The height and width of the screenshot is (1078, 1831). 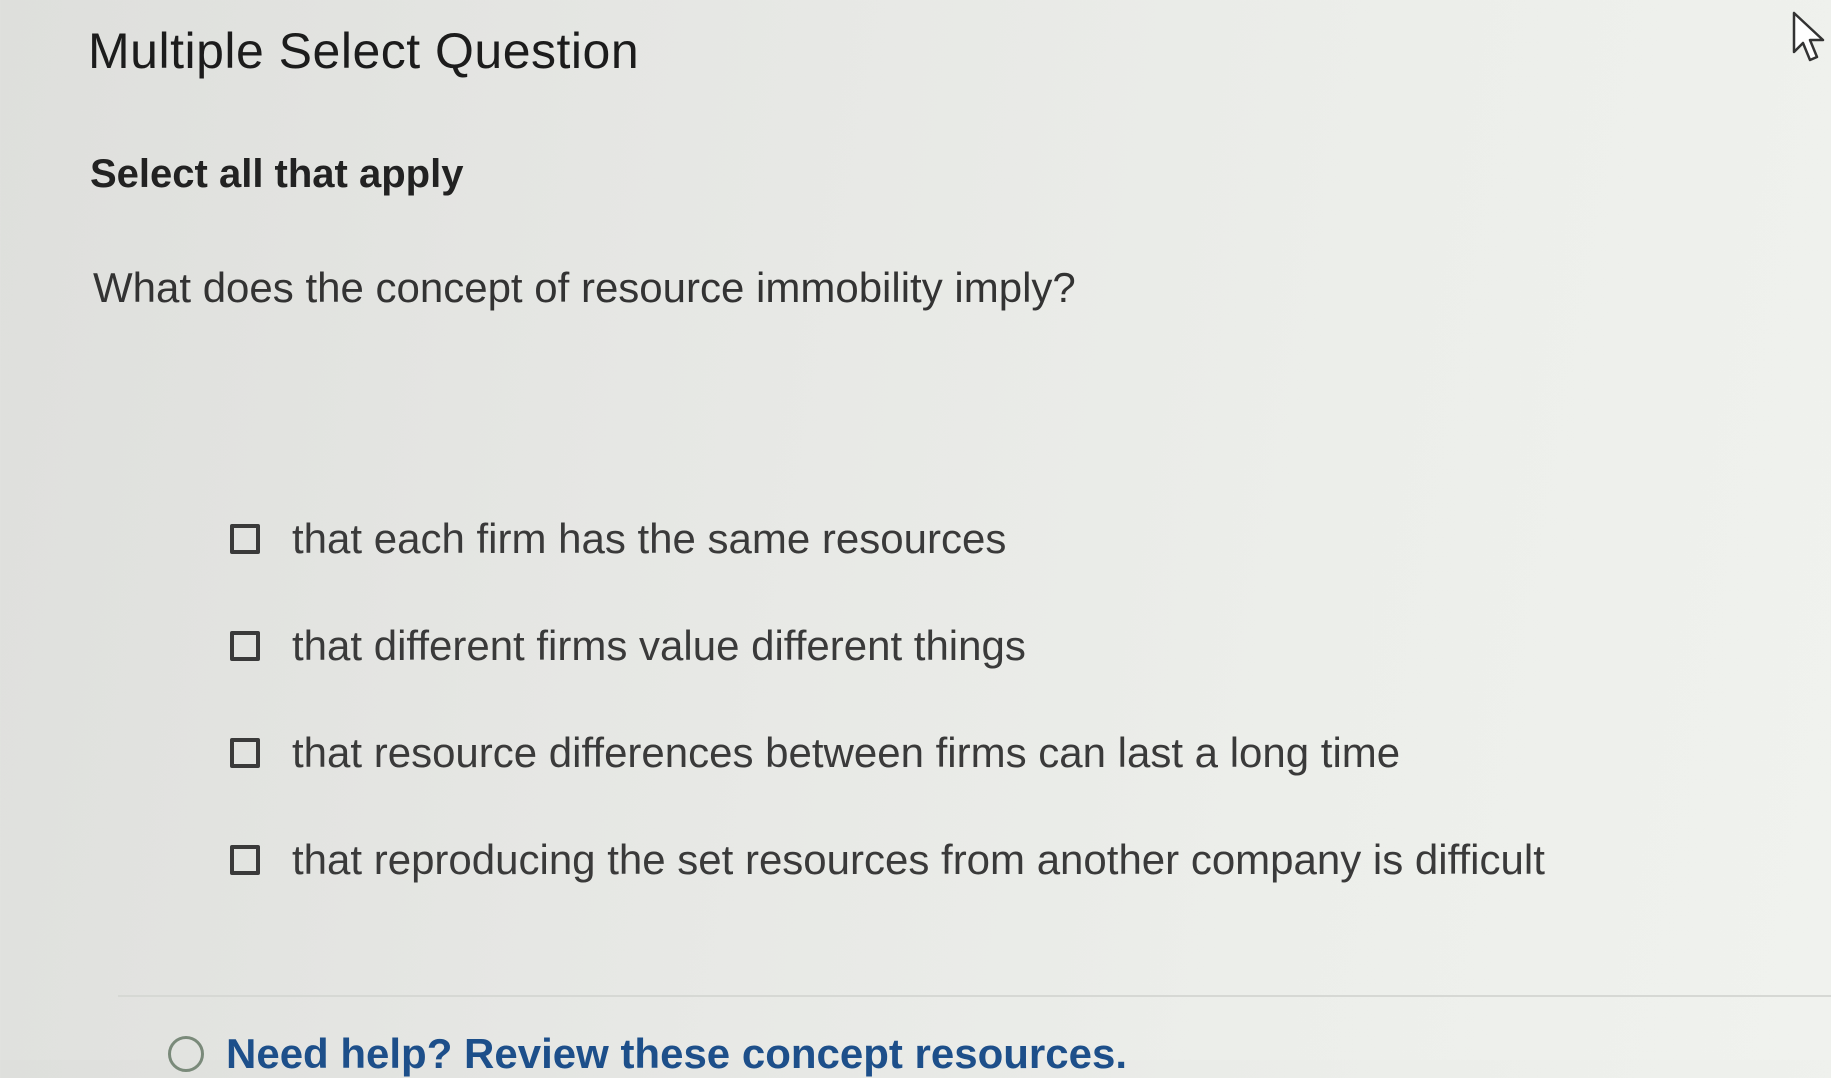 I want to click on section-divider, so click(x=974, y=996).